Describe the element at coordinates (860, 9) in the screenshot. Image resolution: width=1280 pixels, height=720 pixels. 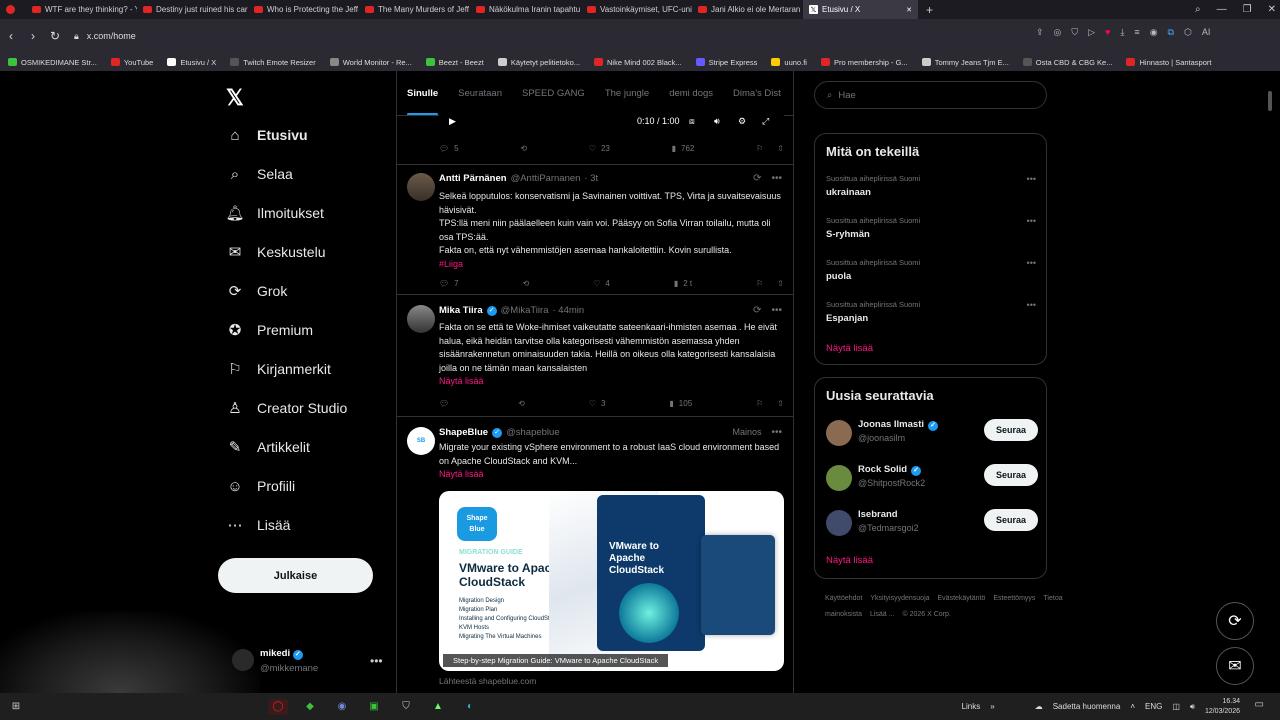
I see `browser-tab: 𝕏 Etusivu / X ✕` at that location.